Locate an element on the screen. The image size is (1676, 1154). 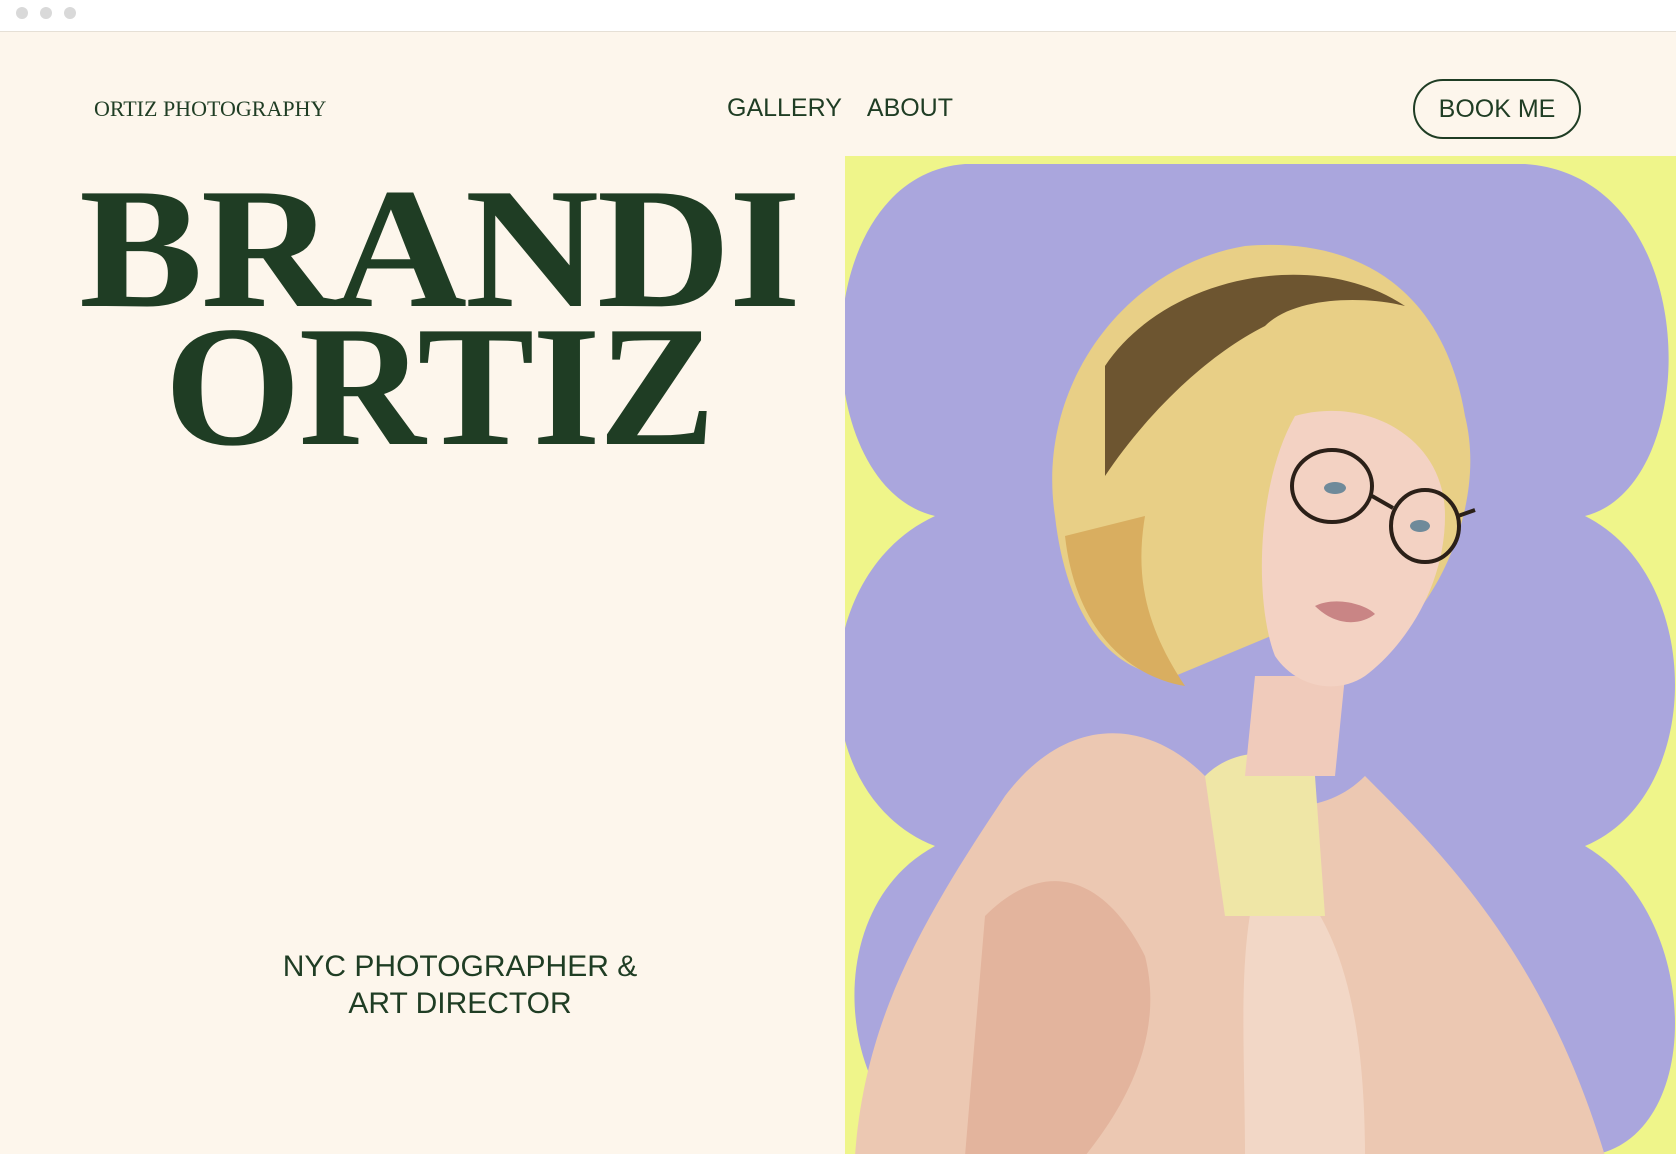
main-nav: GALLERY ABOUT is located at coordinates (840, 108).